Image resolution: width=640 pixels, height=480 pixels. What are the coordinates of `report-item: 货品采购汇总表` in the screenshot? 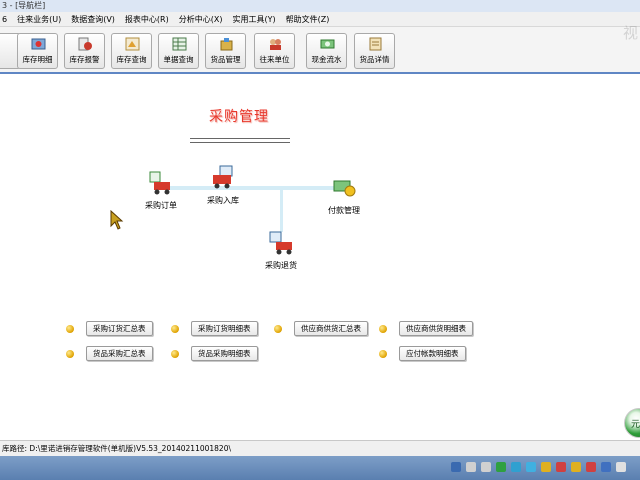 It's located at (109, 353).